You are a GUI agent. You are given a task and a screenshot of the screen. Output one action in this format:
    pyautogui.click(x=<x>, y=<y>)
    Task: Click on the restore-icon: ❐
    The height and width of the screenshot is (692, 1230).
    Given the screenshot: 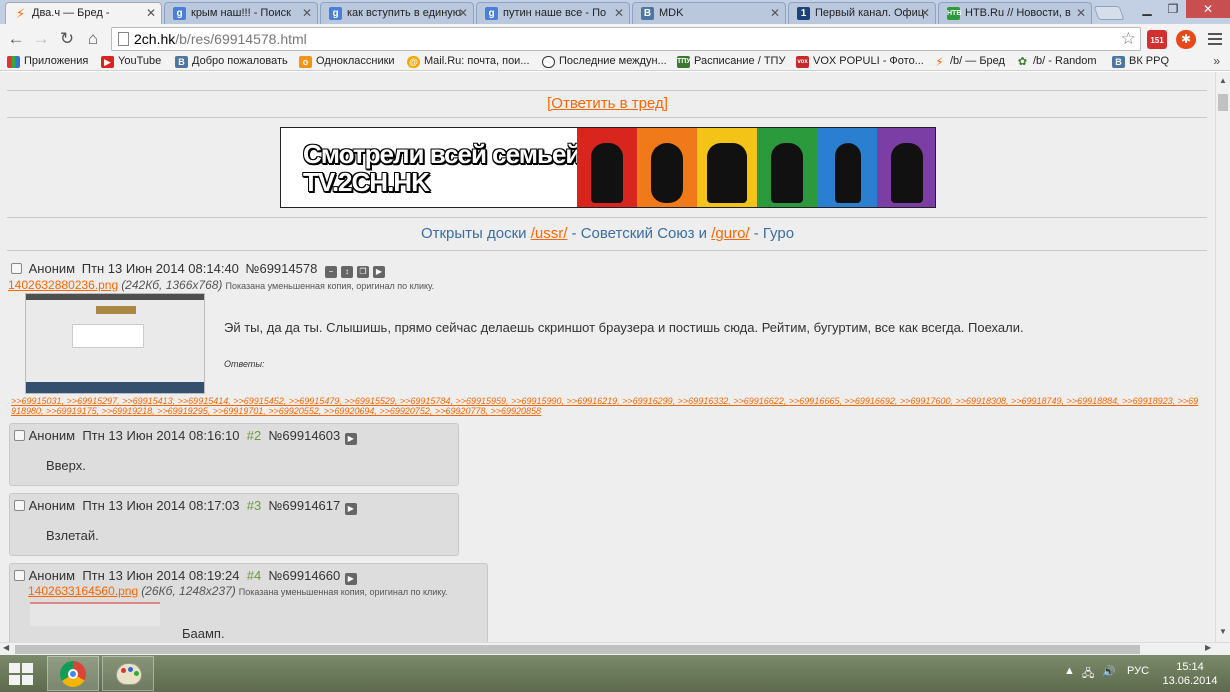 What is the action you would take?
    pyautogui.click(x=1173, y=9)
    